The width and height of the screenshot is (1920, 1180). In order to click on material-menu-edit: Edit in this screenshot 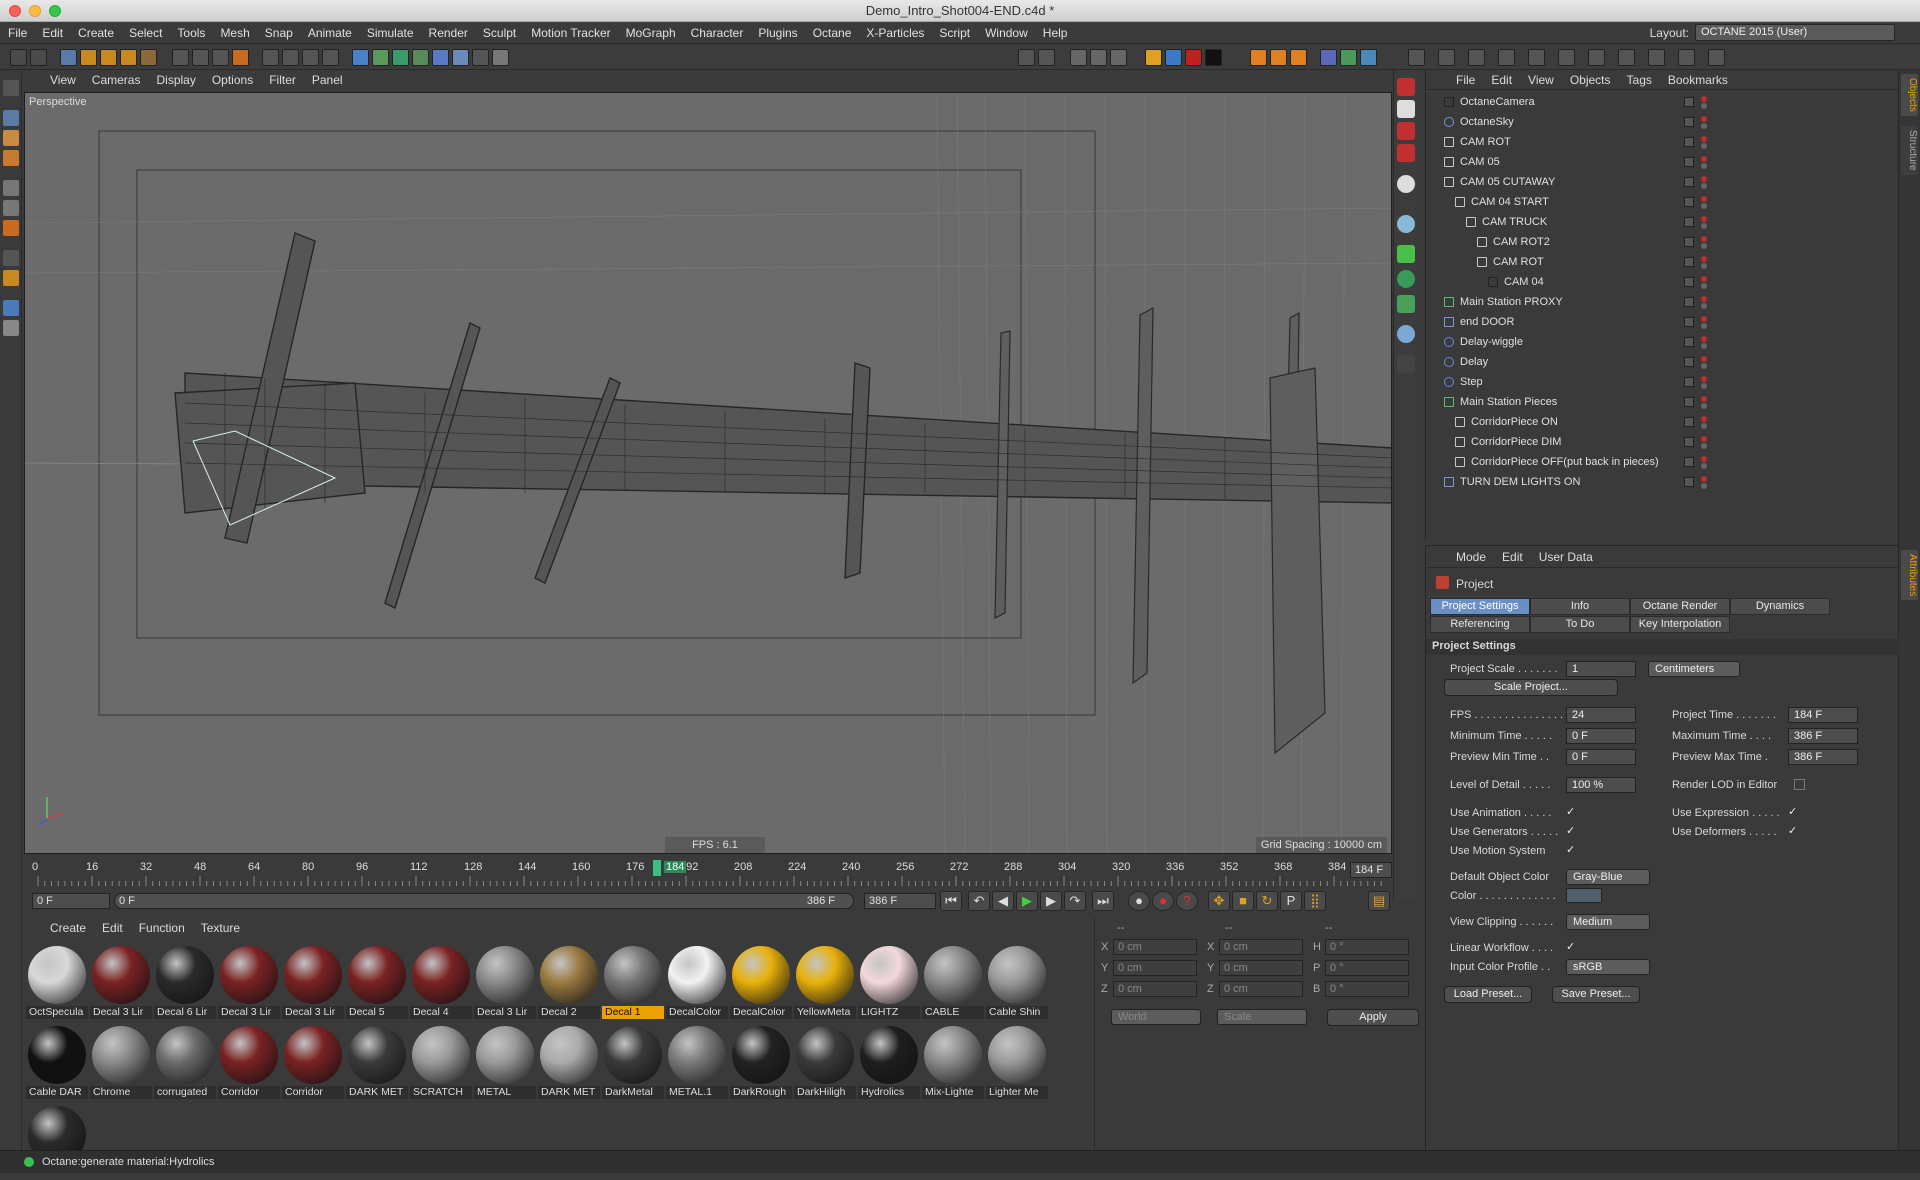, I will do `click(112, 928)`.